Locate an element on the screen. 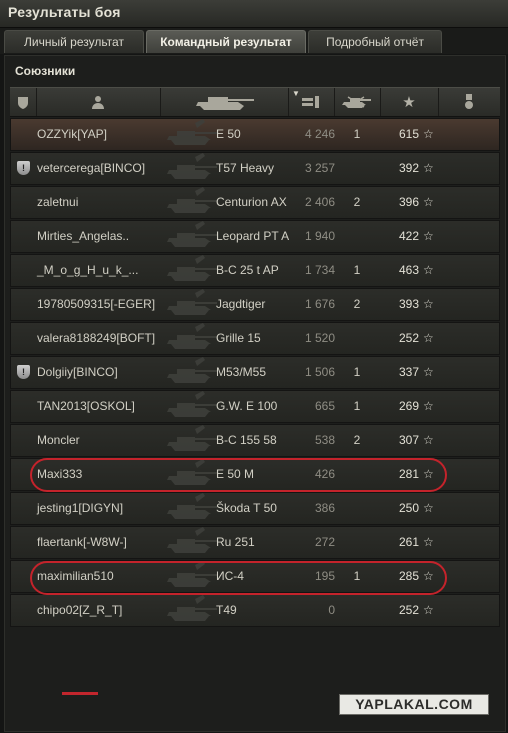  player-name: chipo02[Z_R_T] is located at coordinates (80, 610).